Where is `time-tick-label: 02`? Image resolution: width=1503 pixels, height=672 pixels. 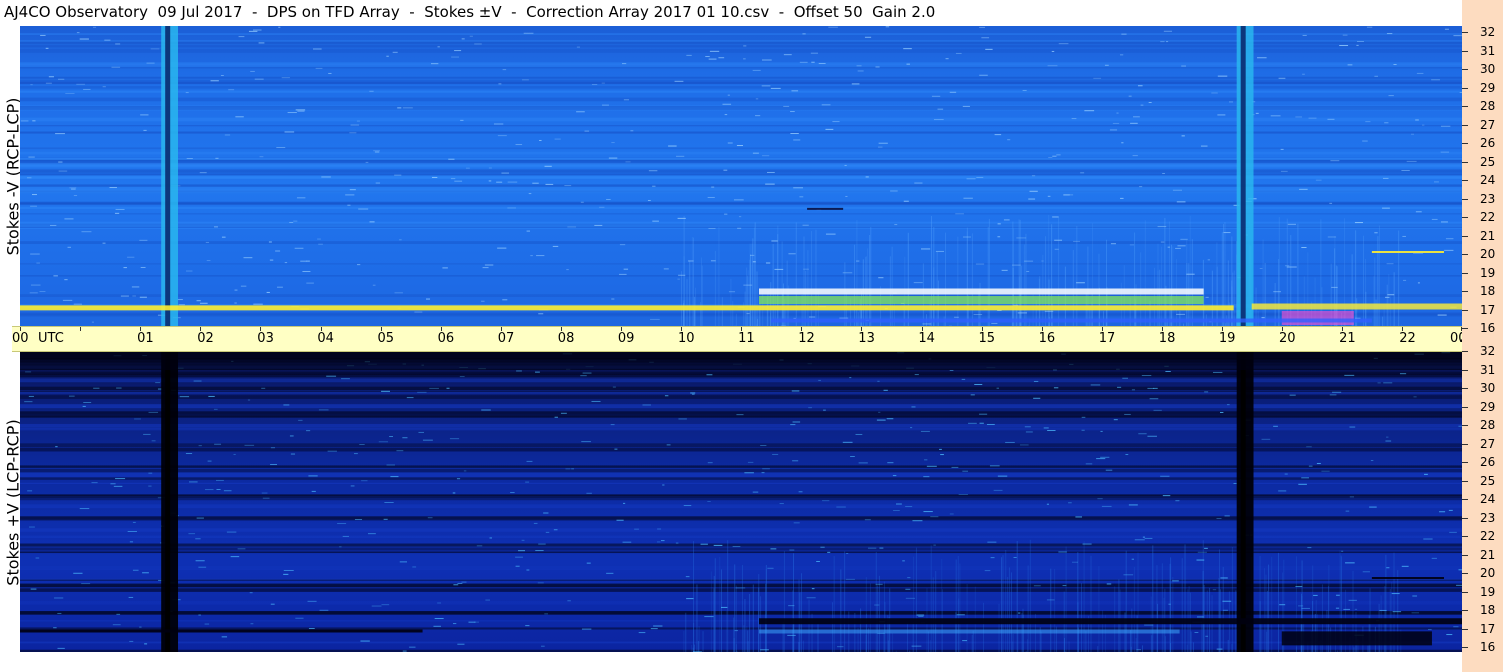 time-tick-label: 02 is located at coordinates (205, 338).